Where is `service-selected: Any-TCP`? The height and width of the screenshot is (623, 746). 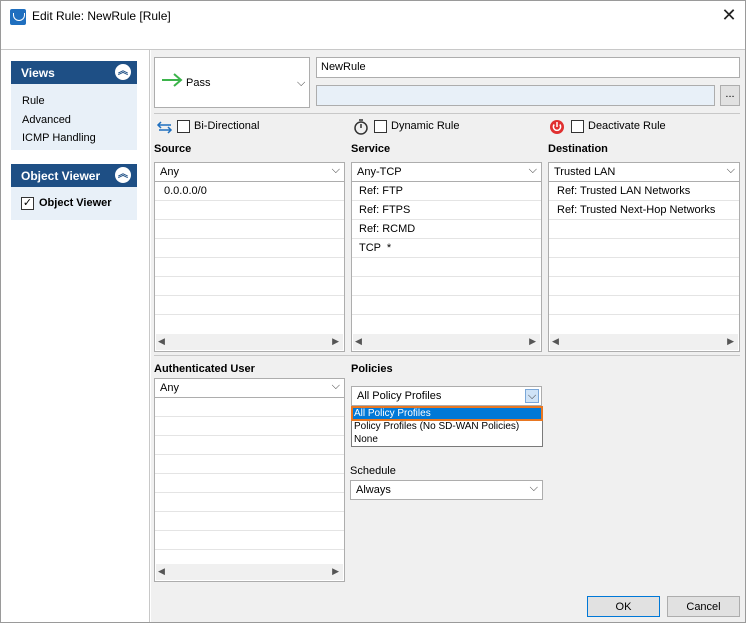 service-selected: Any-TCP is located at coordinates (379, 172).